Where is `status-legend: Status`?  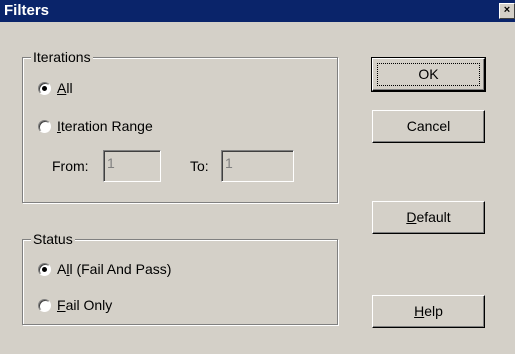
status-legend: Status is located at coordinates (53, 239).